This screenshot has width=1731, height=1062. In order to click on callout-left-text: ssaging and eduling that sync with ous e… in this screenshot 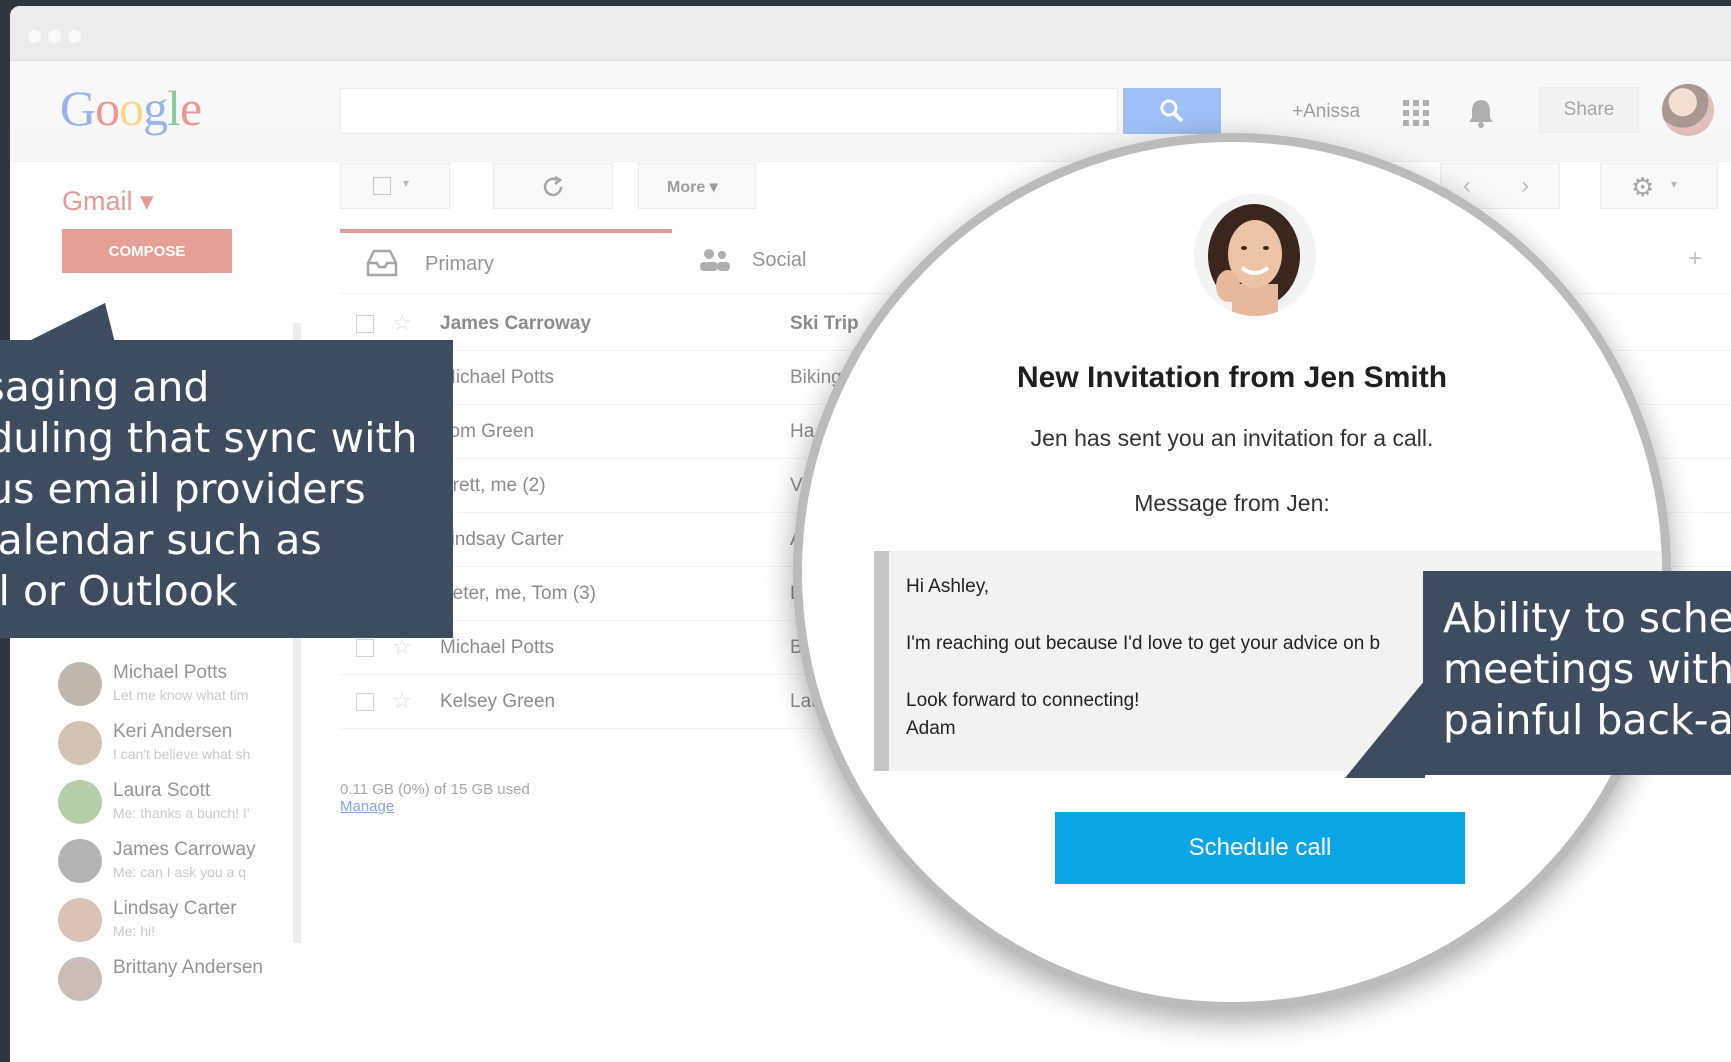, I will do `click(209, 489)`.